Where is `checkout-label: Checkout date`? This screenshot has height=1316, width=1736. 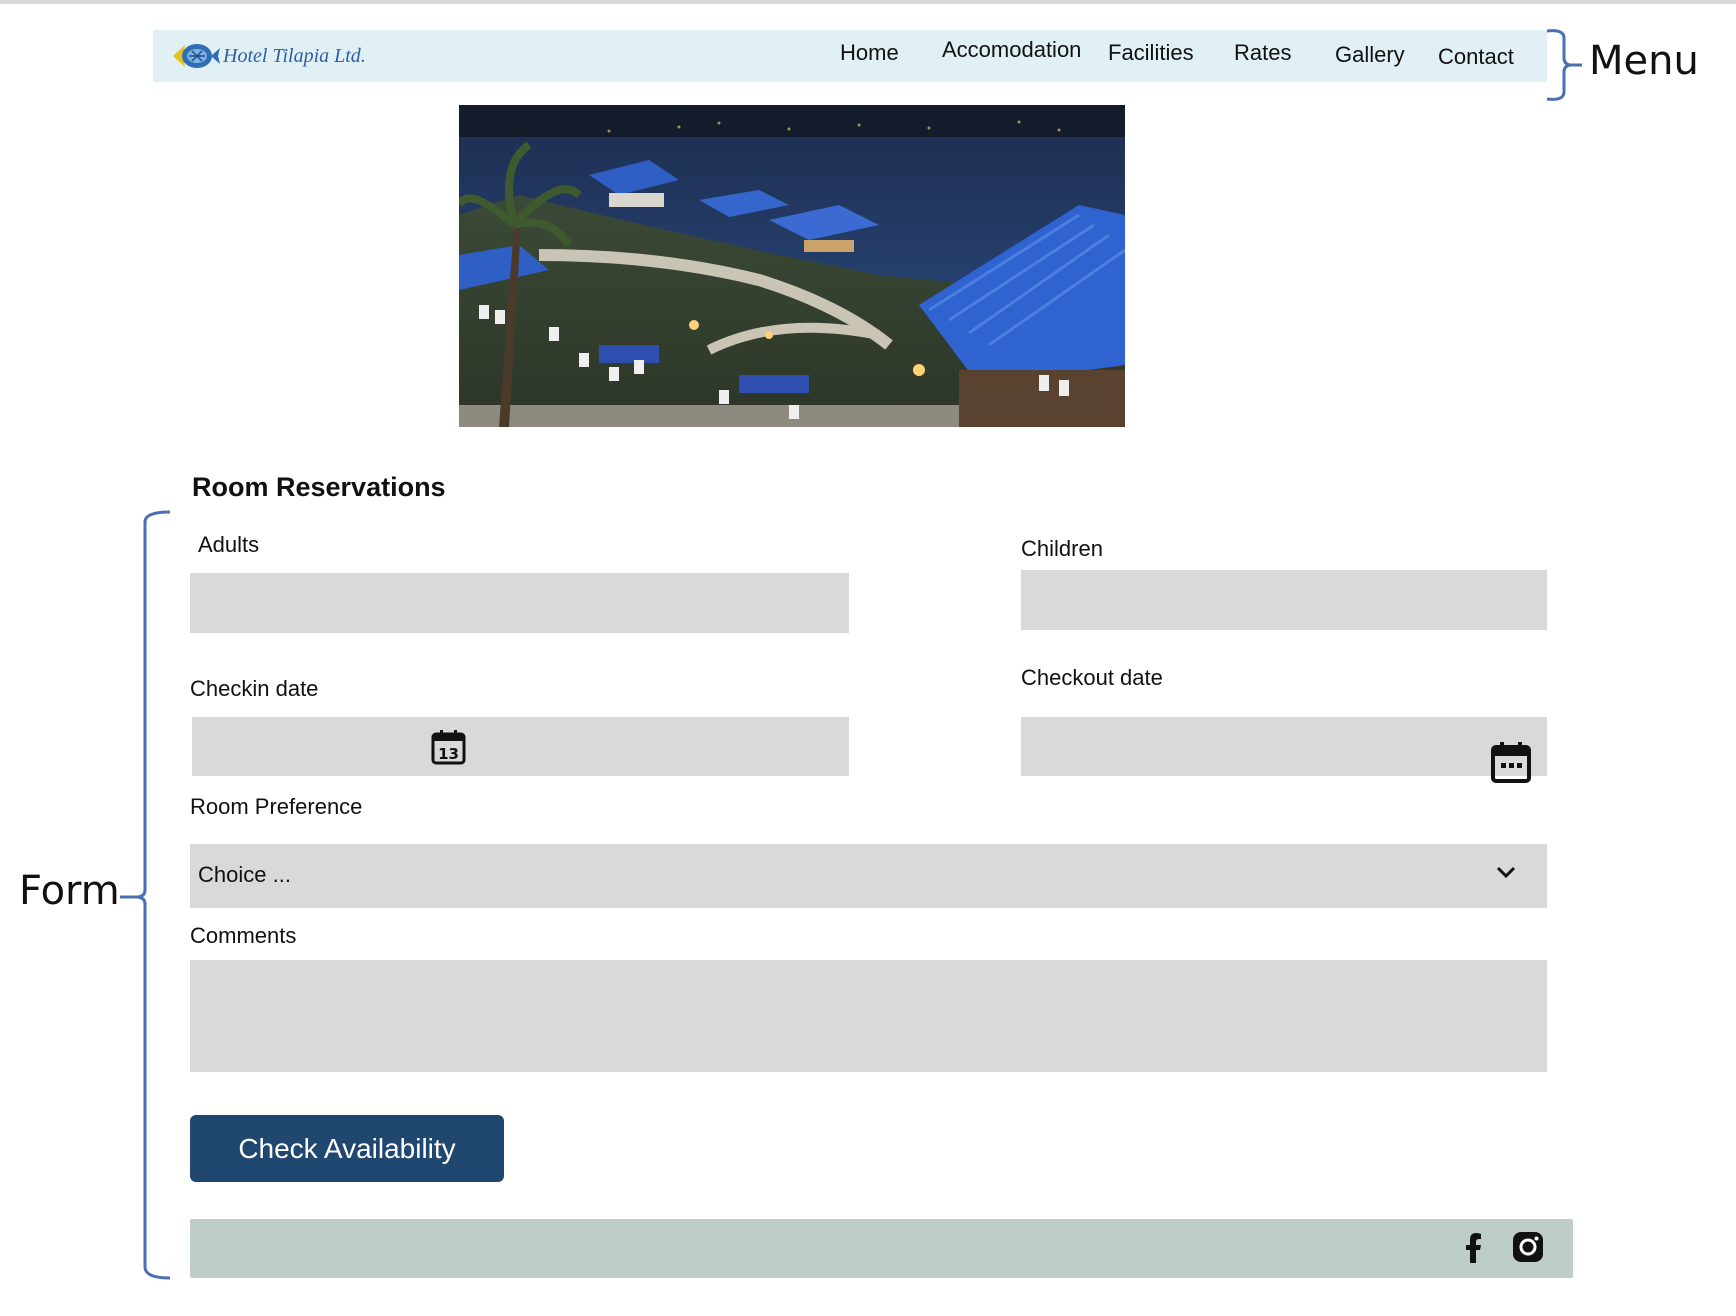 checkout-label: Checkout date is located at coordinates (1092, 677).